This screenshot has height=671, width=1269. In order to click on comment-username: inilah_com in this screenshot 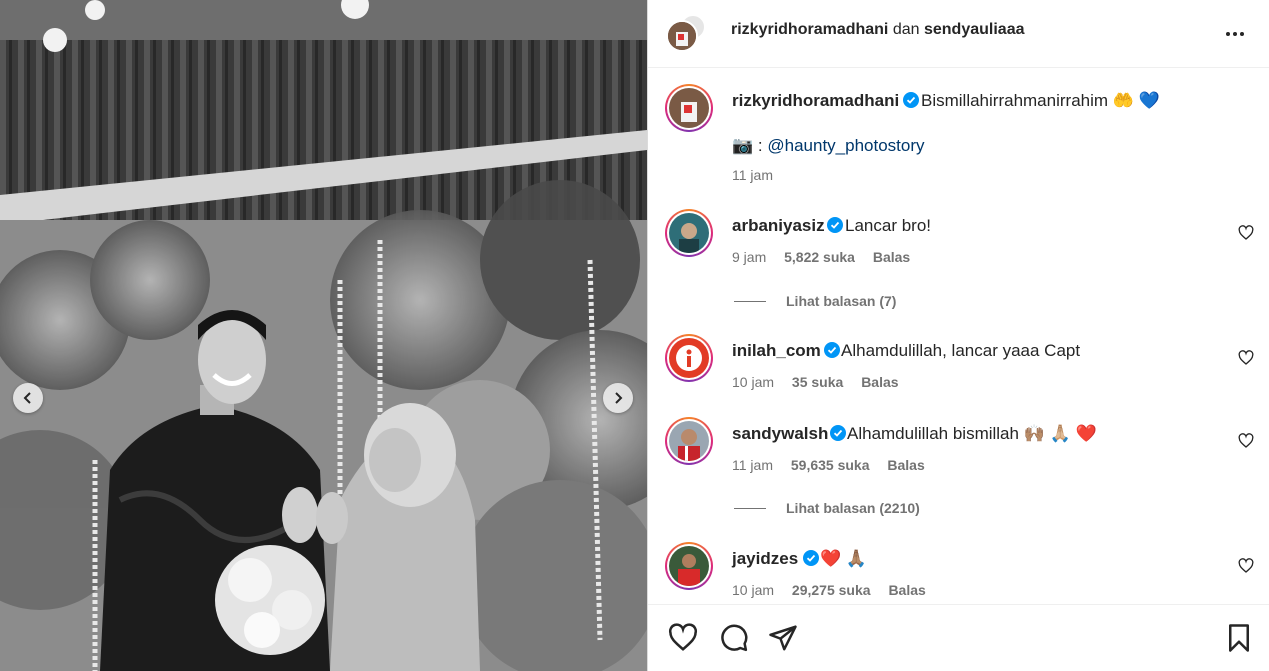, I will do `click(776, 351)`.